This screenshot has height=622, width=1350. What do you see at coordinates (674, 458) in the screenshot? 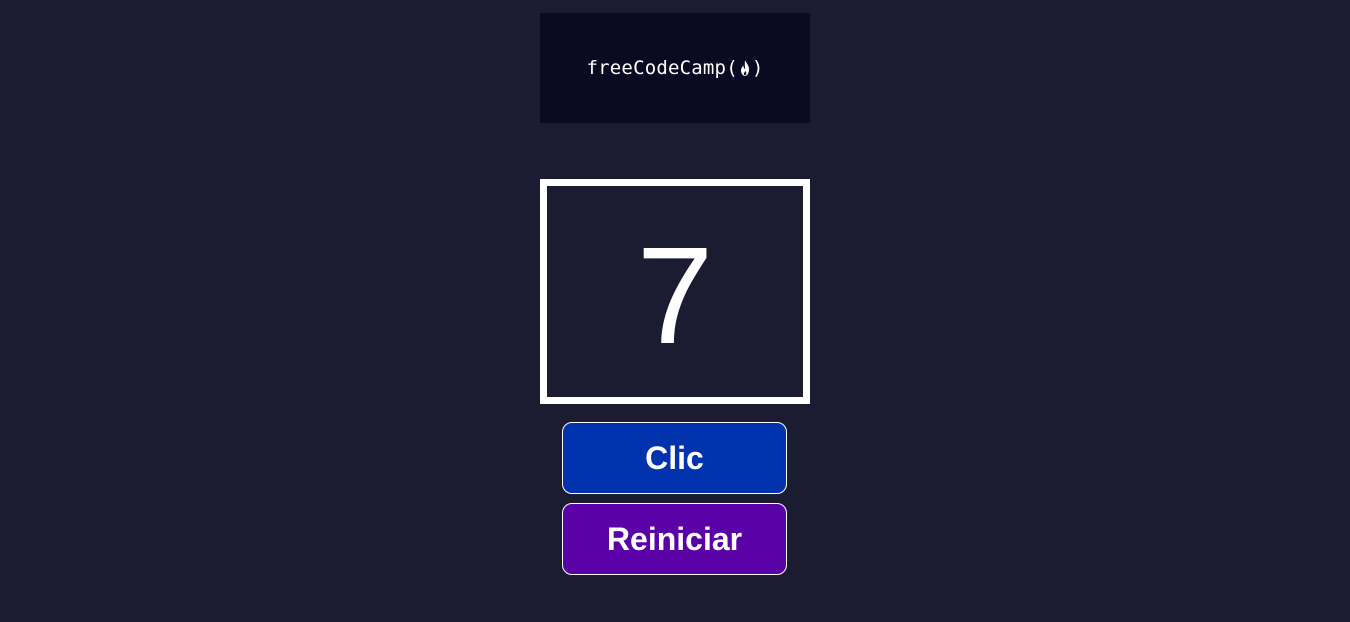
I see `click-button: Clic` at bounding box center [674, 458].